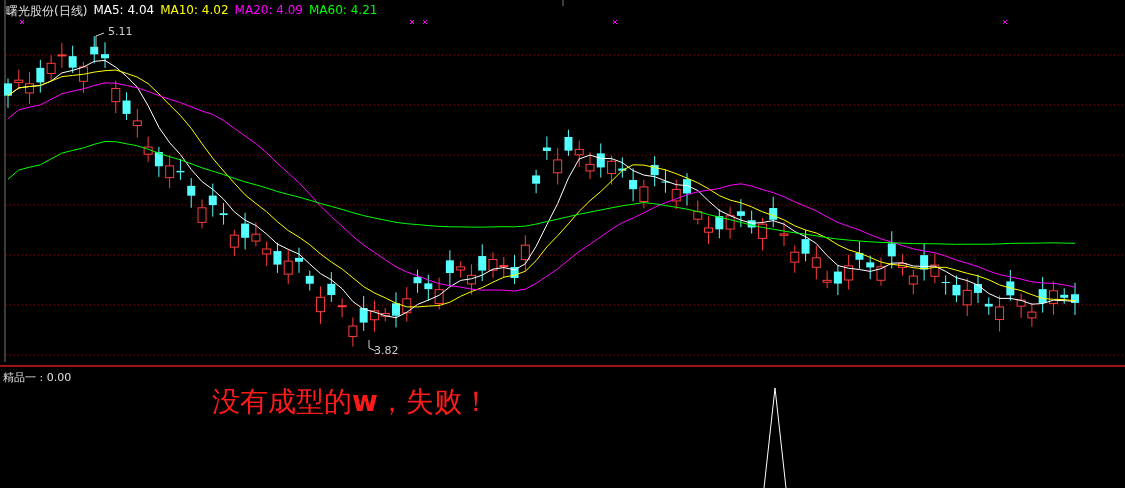  What do you see at coordinates (124, 11) in the screenshot?
I see `moving-average-label: MA5: 4.04` at bounding box center [124, 11].